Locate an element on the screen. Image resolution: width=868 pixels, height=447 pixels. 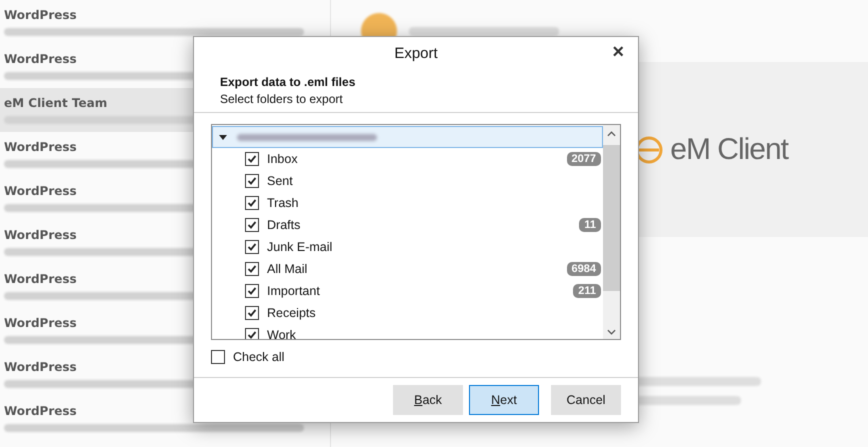
logo-text: eM Client is located at coordinates (729, 149).